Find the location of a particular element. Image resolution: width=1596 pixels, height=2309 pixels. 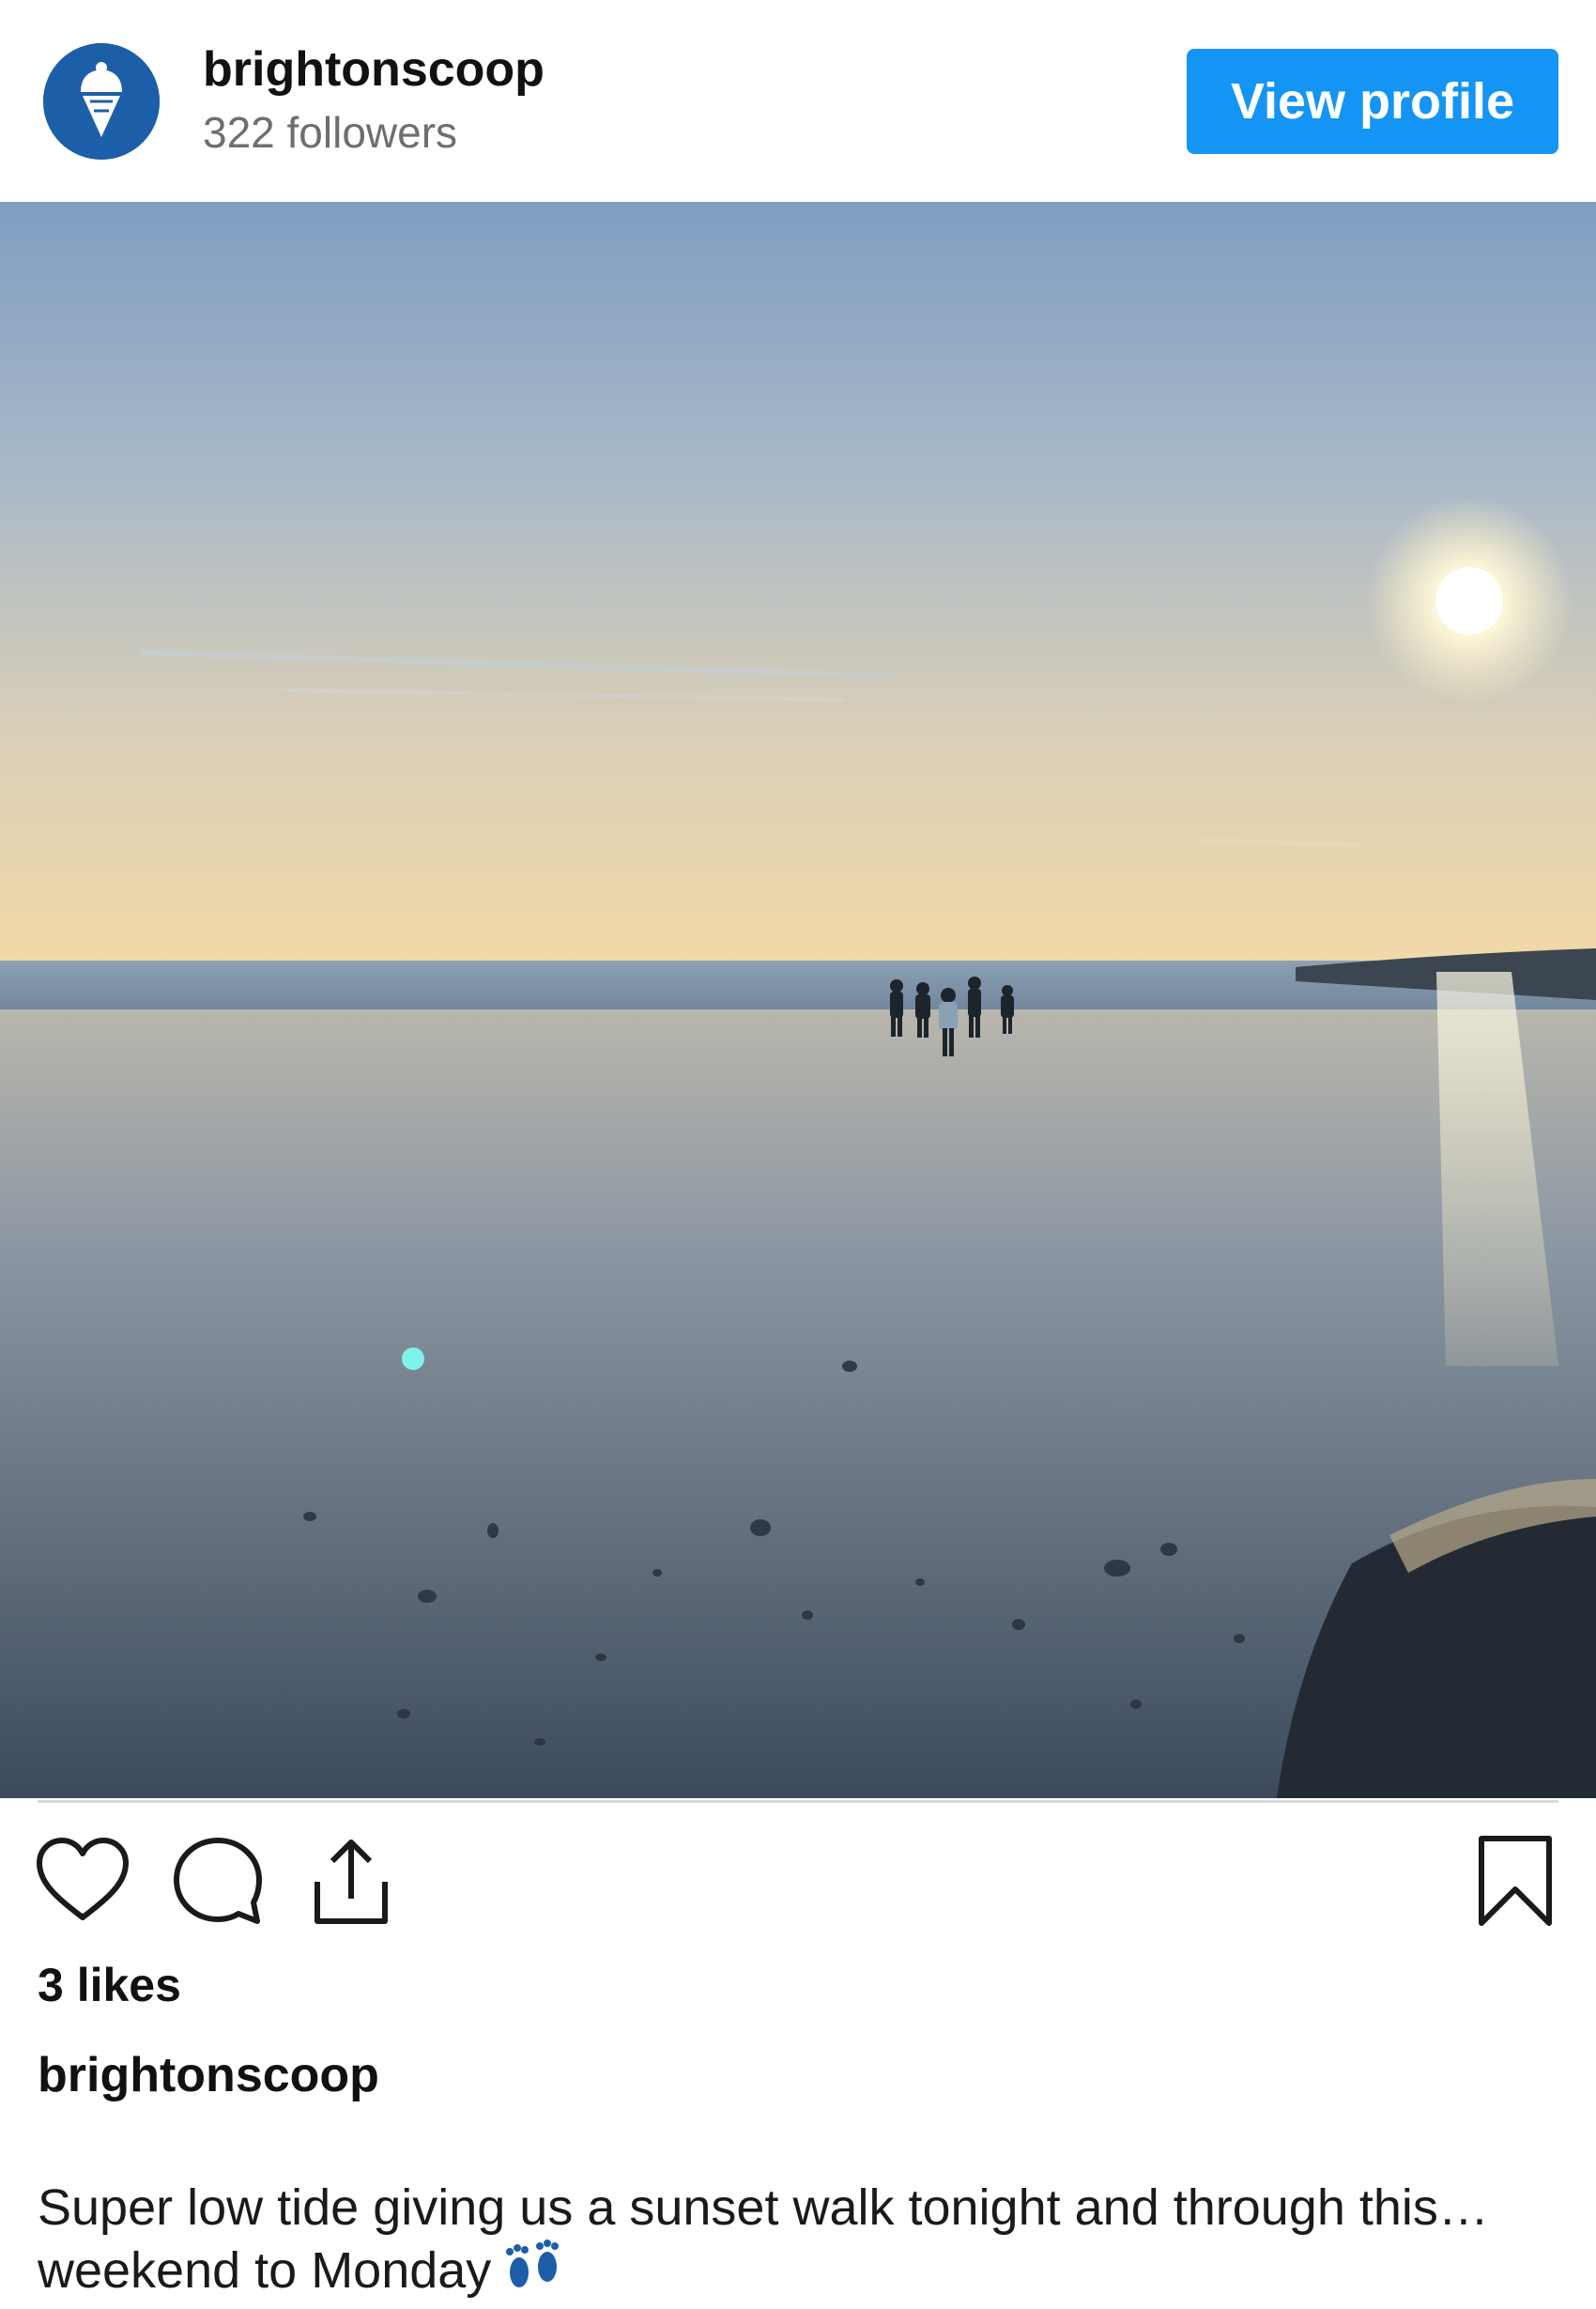

share-icon is located at coordinates (351, 1882).